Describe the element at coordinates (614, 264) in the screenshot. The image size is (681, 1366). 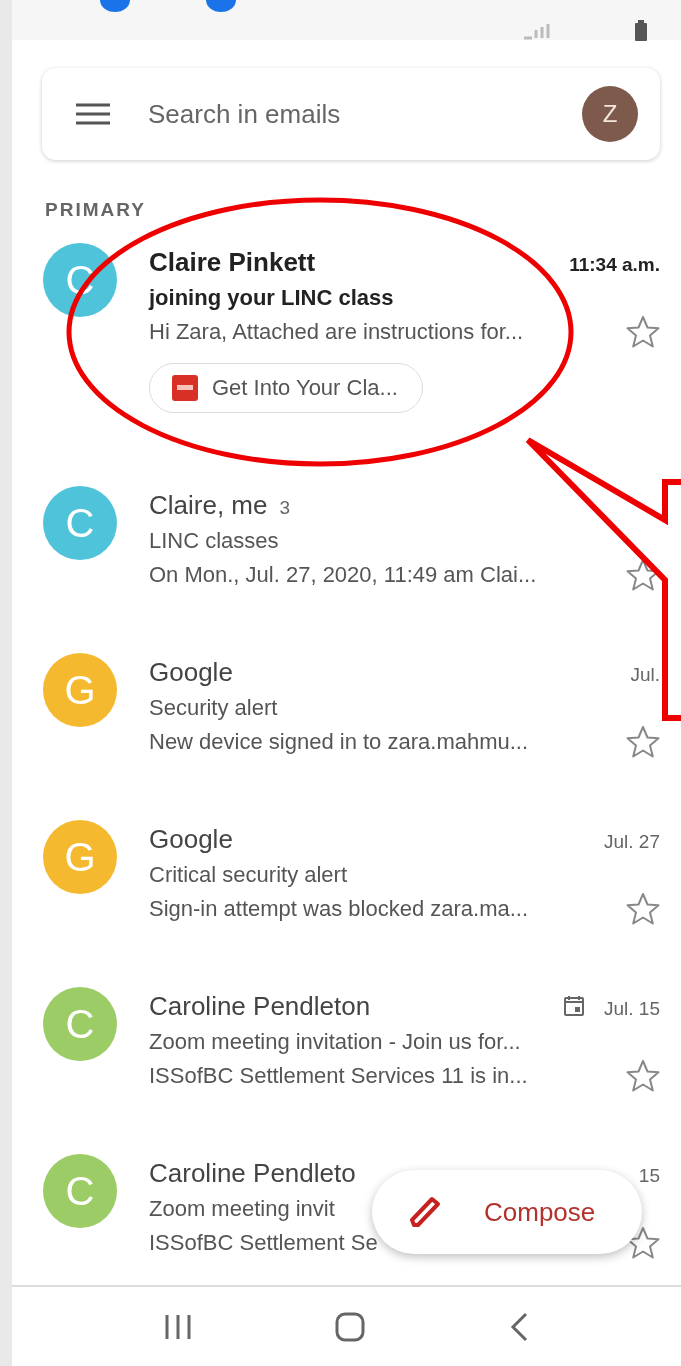
I see `email-date: 11:34 a.m.` at that location.